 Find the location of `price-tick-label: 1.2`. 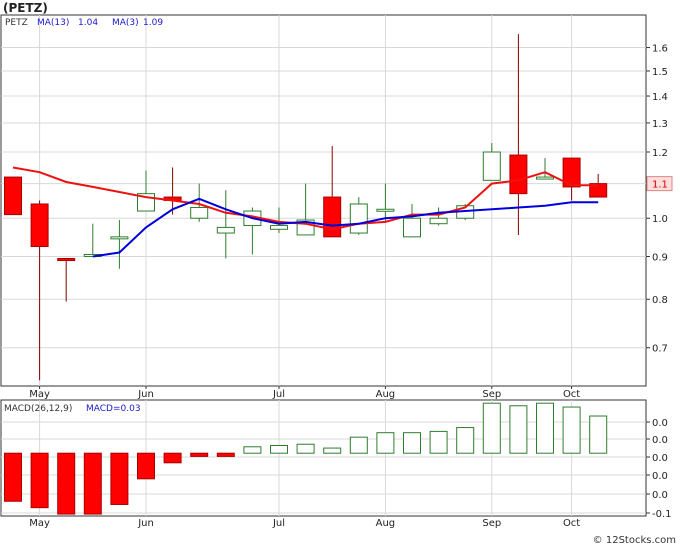

price-tick-label: 1.2 is located at coordinates (660, 153).